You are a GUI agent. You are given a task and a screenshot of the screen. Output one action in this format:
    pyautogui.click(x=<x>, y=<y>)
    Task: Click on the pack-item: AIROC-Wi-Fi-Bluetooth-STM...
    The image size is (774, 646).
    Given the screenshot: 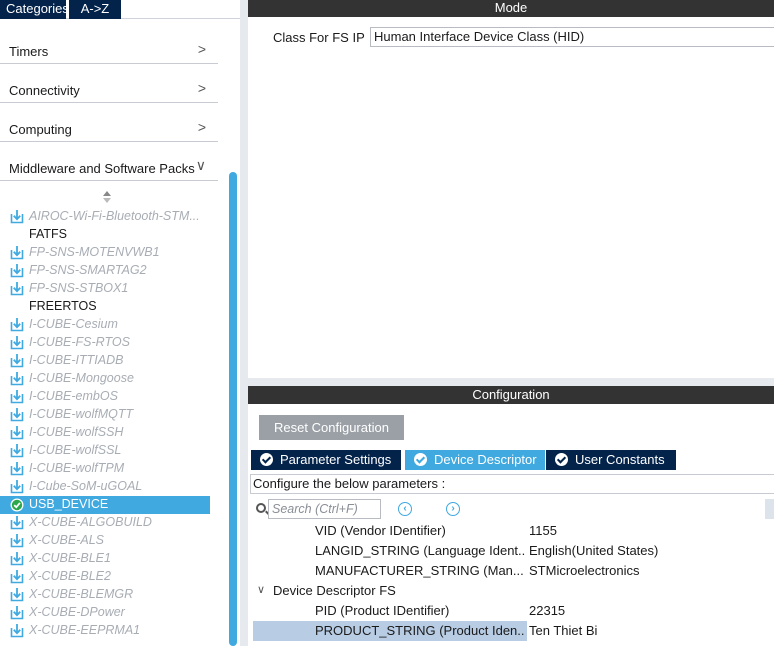 What is the action you would take?
    pyautogui.click(x=105, y=217)
    